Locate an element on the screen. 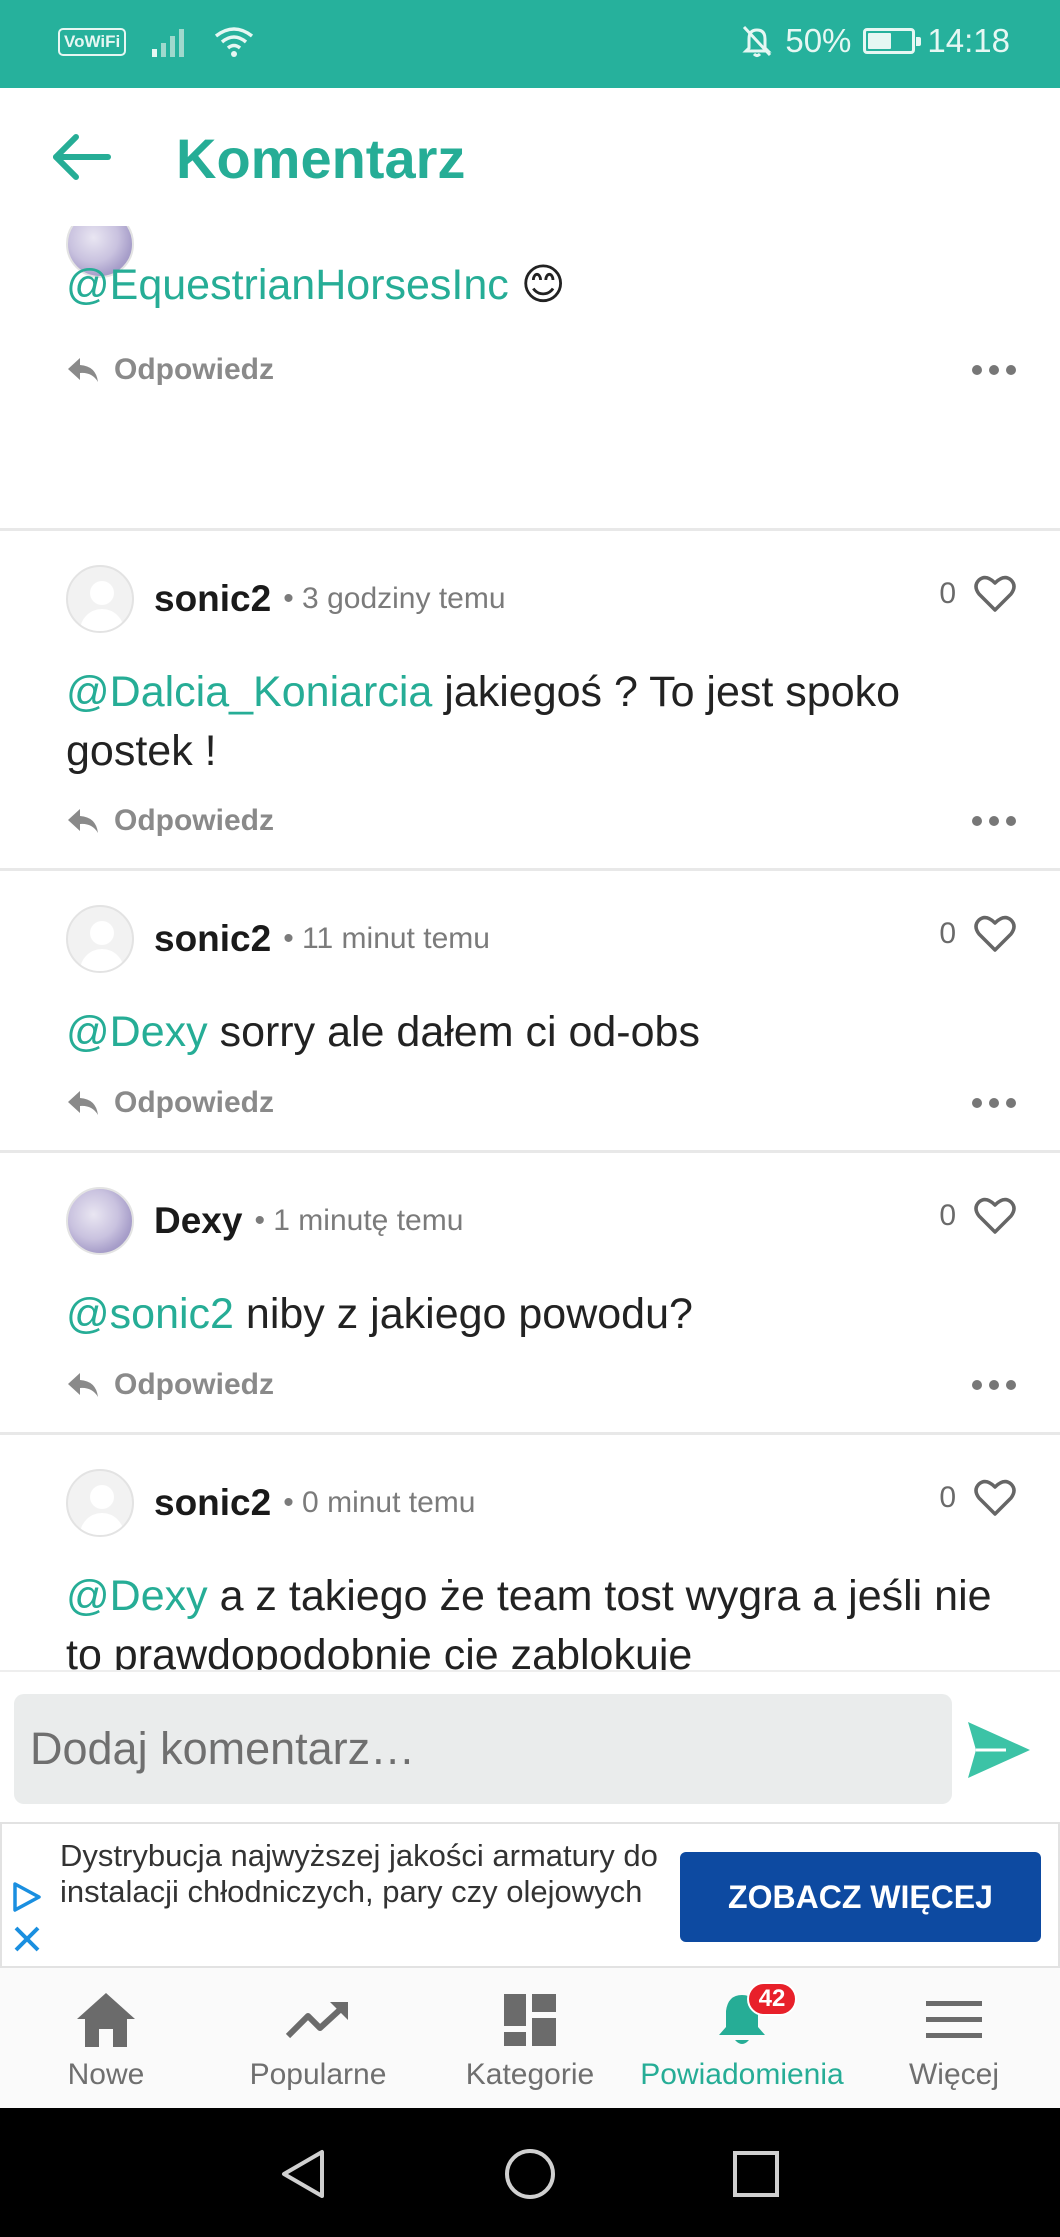 The height and width of the screenshot is (2237, 1060). comment-text: @sonic2 niby z jakiego powodu? is located at coordinates (538, 1314).